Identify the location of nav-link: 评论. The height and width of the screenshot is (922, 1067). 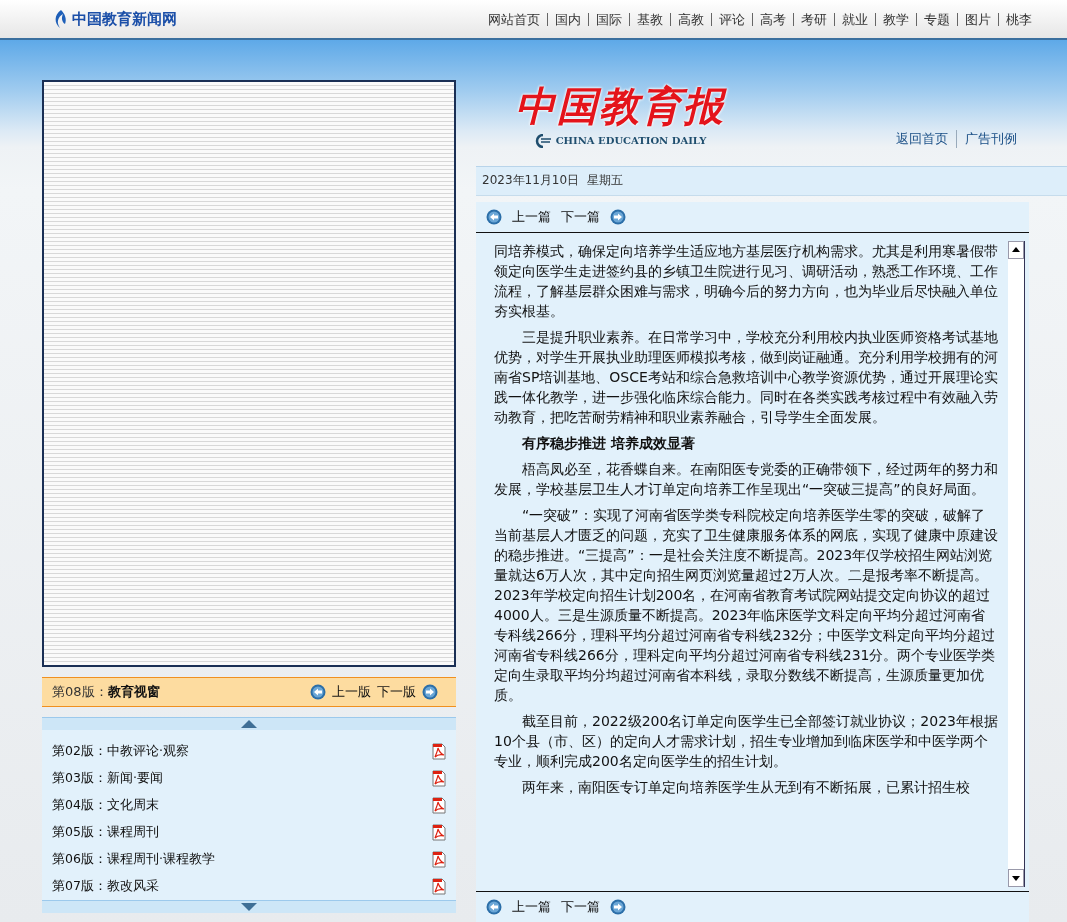
(731, 19).